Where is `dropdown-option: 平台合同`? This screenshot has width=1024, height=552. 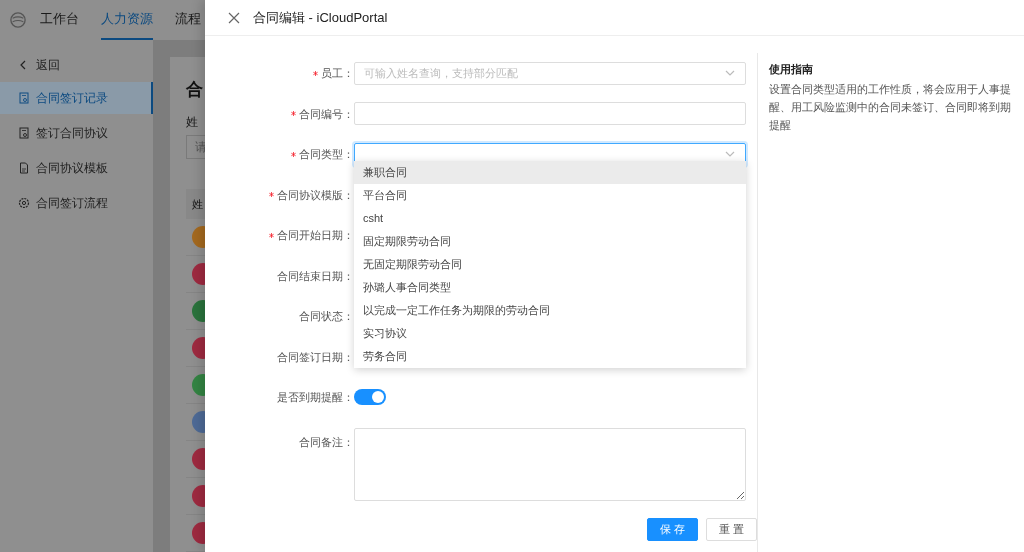
dropdown-option: 平台合同 is located at coordinates (550, 195).